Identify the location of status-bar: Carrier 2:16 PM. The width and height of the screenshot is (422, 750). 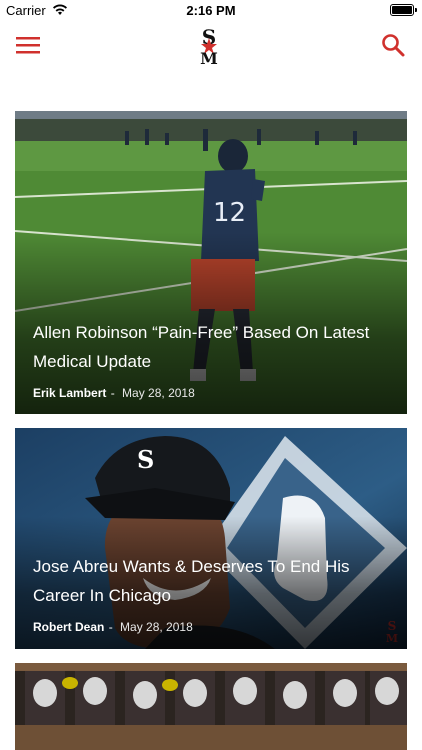
(211, 10).